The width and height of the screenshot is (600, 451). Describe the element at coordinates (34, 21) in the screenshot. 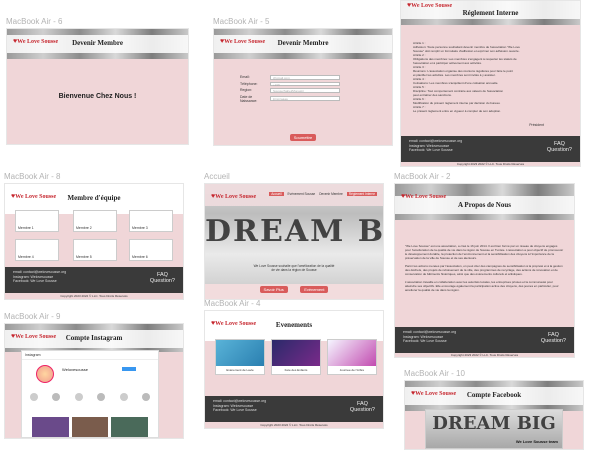

I see `frame-label-6: MacBook Air - 6` at that location.